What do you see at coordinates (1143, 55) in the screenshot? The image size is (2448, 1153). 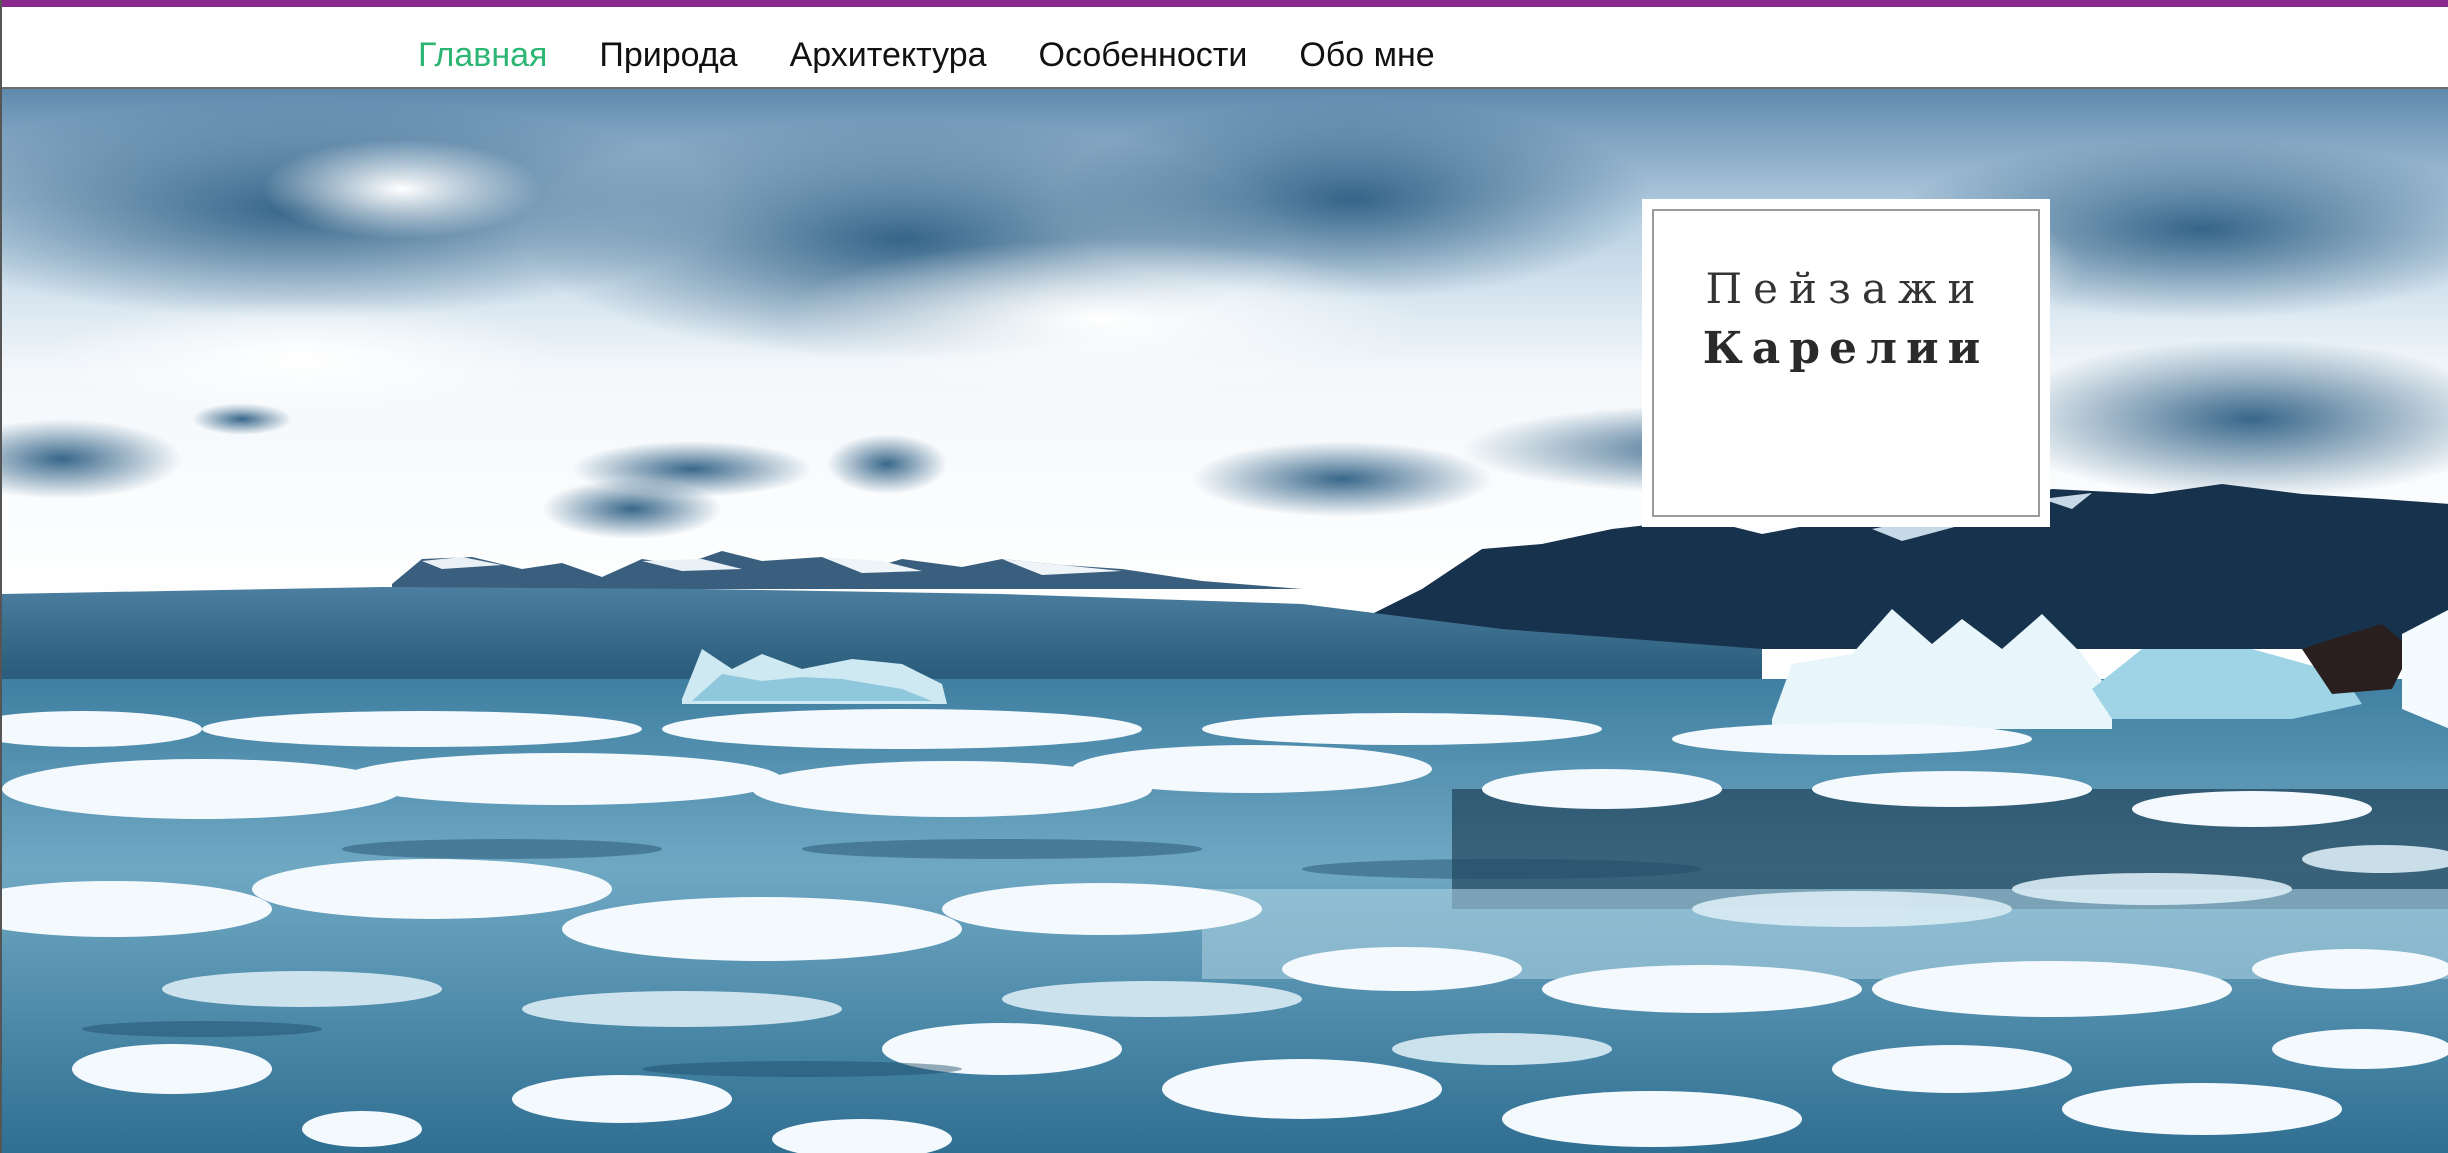 I see `nav-item-features: Особенности` at bounding box center [1143, 55].